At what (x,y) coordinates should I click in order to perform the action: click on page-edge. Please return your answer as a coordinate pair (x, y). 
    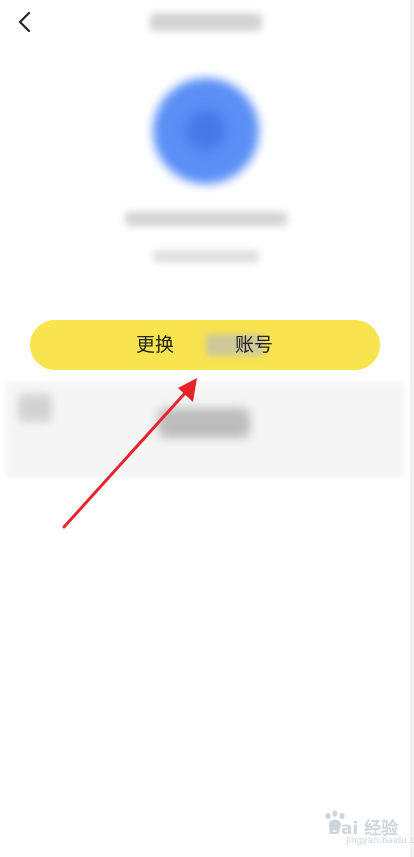
    Looking at the image, I should click on (412, 428).